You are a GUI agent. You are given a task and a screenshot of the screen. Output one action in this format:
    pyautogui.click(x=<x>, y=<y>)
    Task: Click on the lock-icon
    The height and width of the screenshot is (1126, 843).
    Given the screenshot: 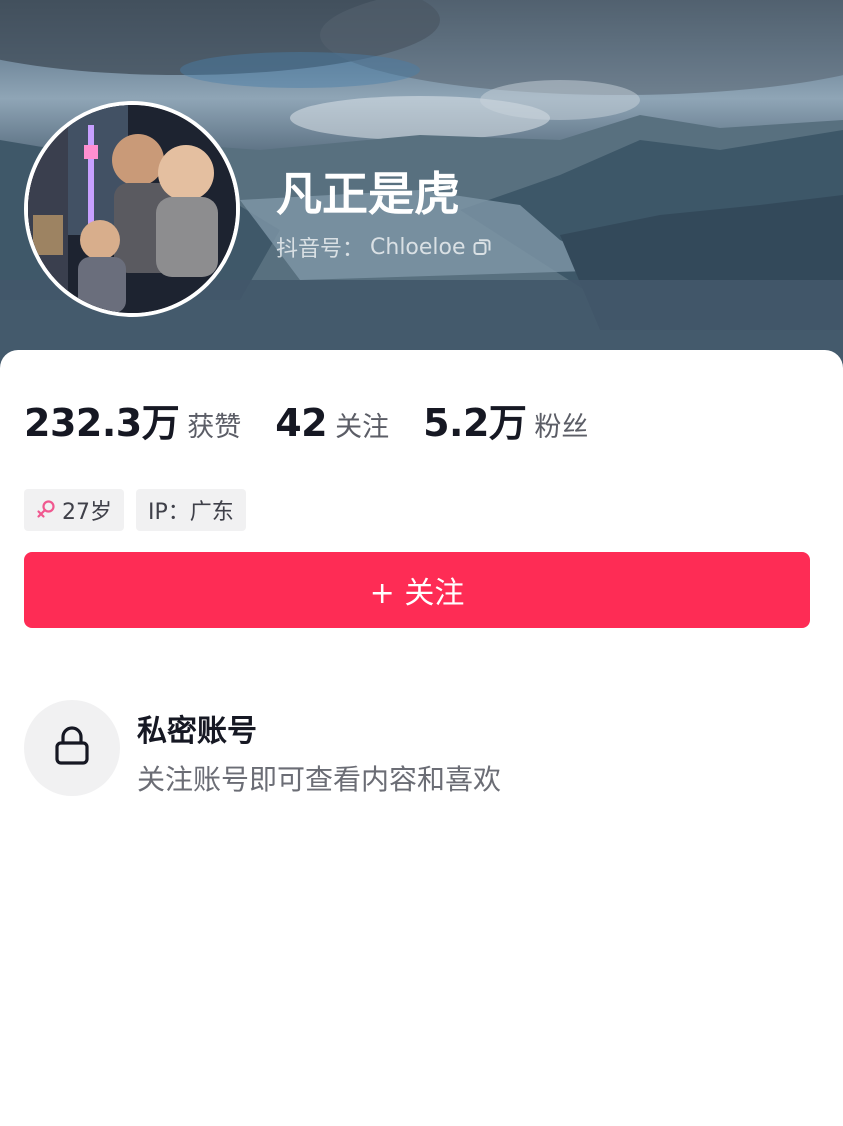 What is the action you would take?
    pyautogui.click(x=72, y=748)
    